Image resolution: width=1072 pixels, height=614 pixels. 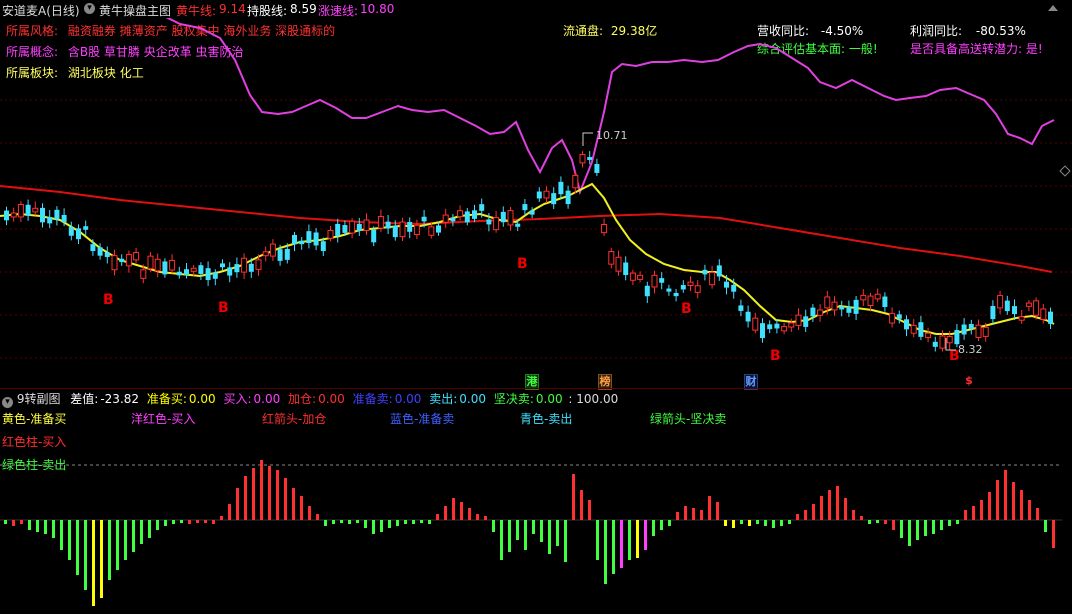 I want to click on indicator-1-value: 8.59, so click(x=303, y=9).